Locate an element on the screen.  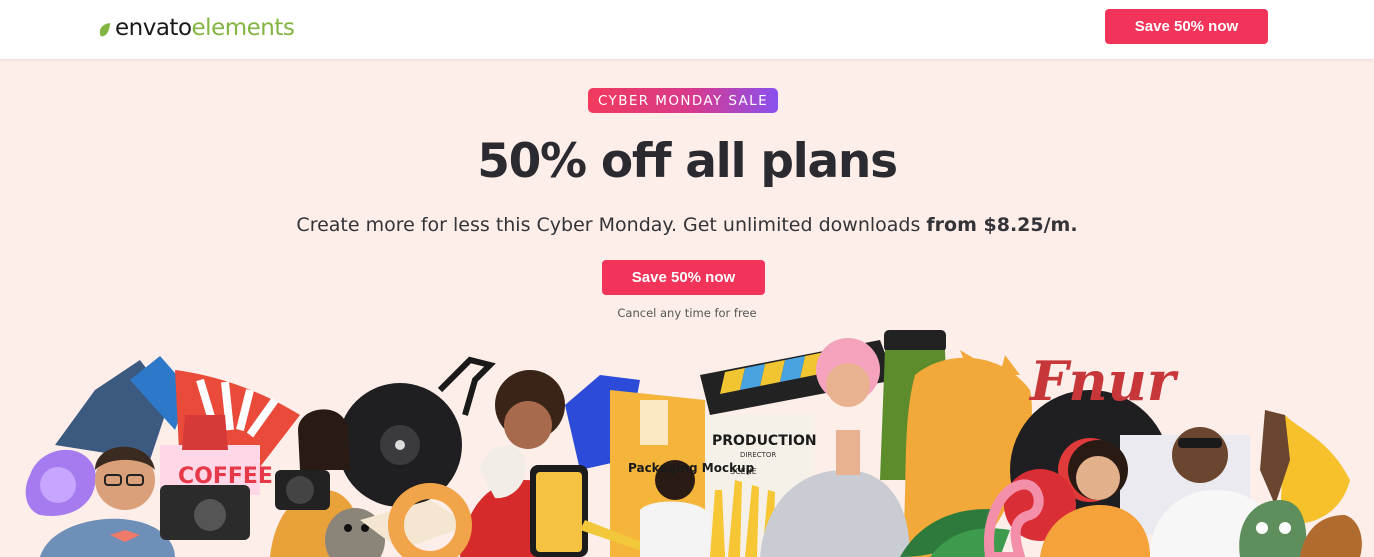
packaging-bag-text: Packaging Mockup is located at coordinates (691, 468).